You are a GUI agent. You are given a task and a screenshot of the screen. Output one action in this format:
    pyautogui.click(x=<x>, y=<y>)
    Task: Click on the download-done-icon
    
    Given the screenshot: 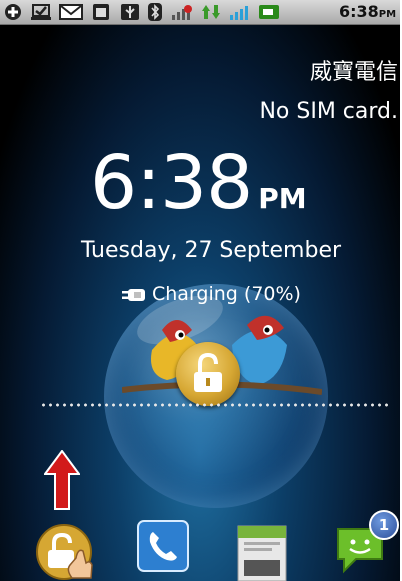 What is the action you would take?
    pyautogui.click(x=41, y=12)
    